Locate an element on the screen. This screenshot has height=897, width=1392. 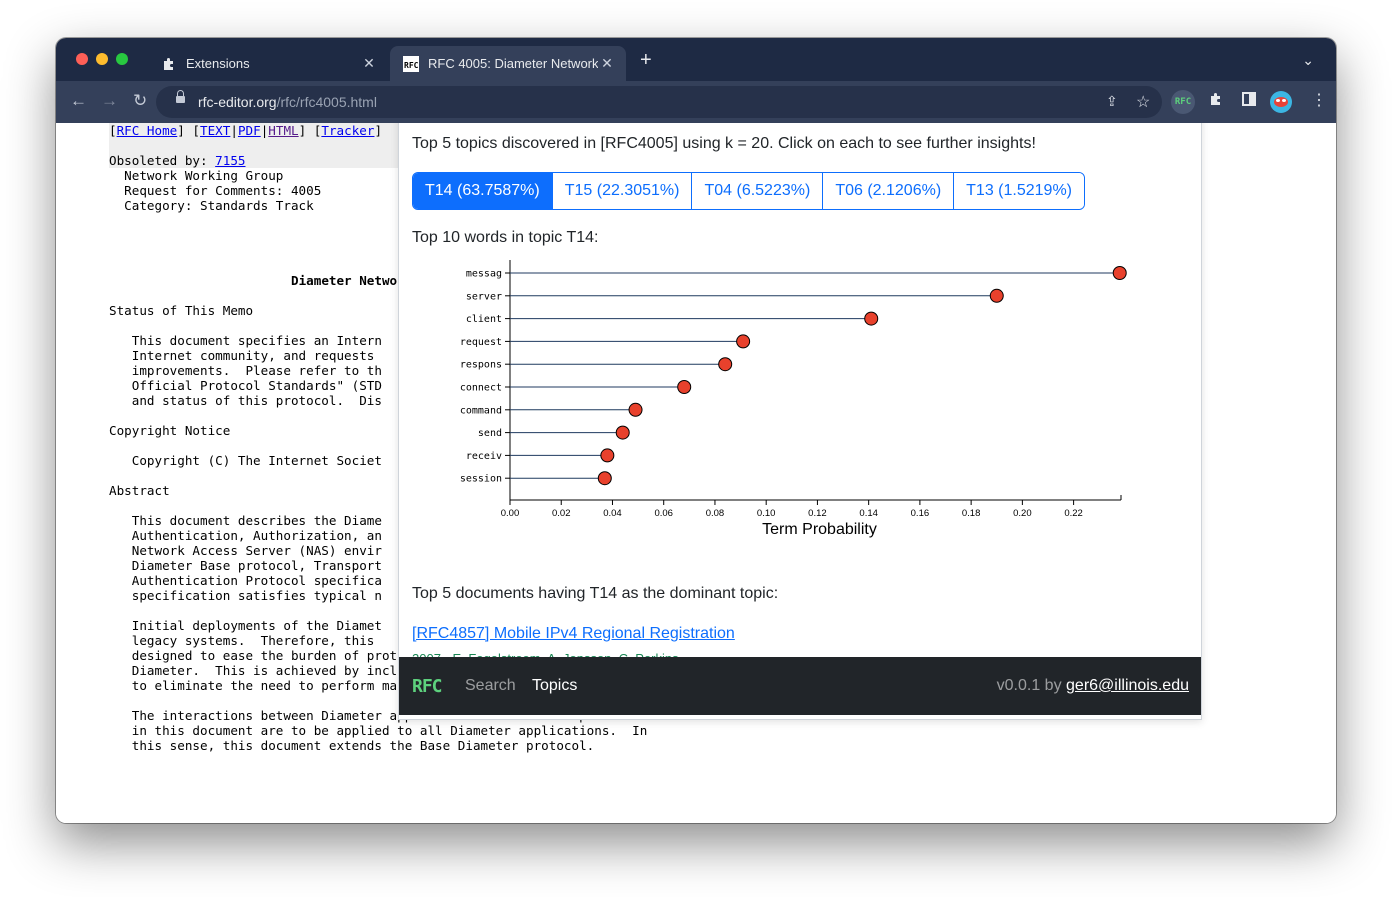
nav-link-pdf: PDF is located at coordinates (249, 130).